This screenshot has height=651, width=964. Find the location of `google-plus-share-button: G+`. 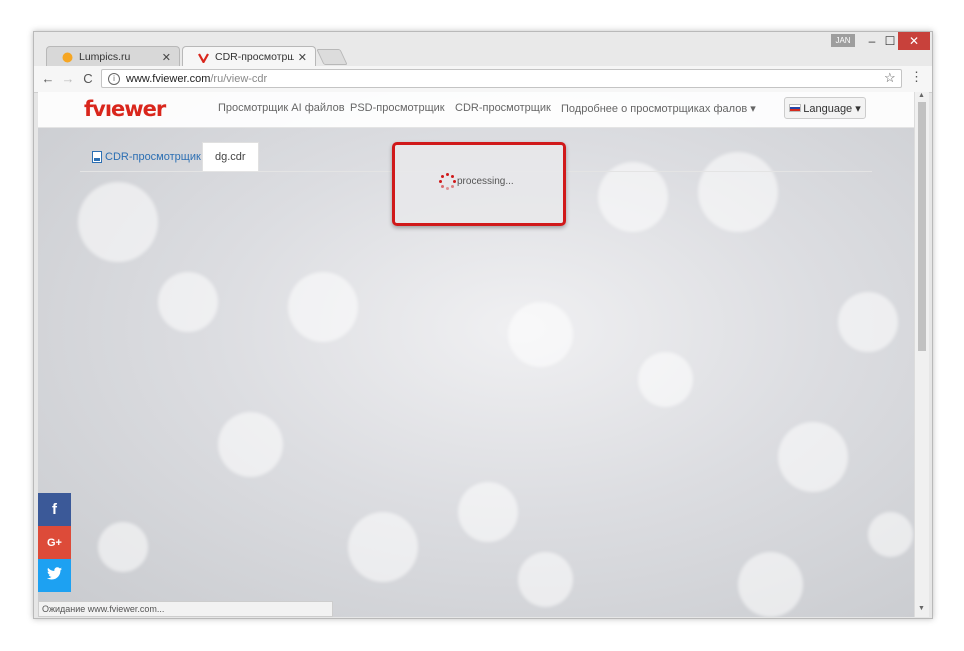

google-plus-share-button: G+ is located at coordinates (54, 542).